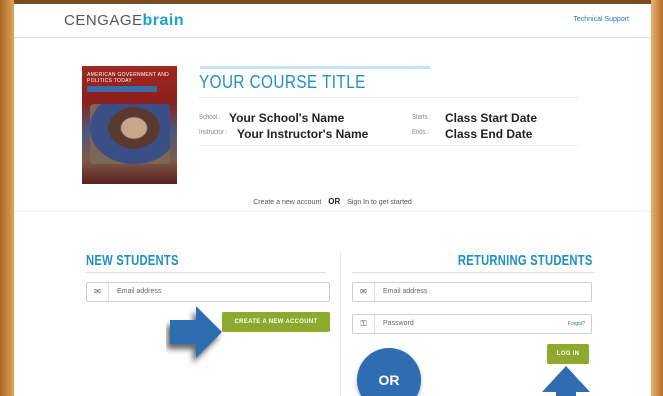 Image resolution: width=663 pixels, height=396 pixels. What do you see at coordinates (287, 202) in the screenshot?
I see `create-account-text: Create a new account` at bounding box center [287, 202].